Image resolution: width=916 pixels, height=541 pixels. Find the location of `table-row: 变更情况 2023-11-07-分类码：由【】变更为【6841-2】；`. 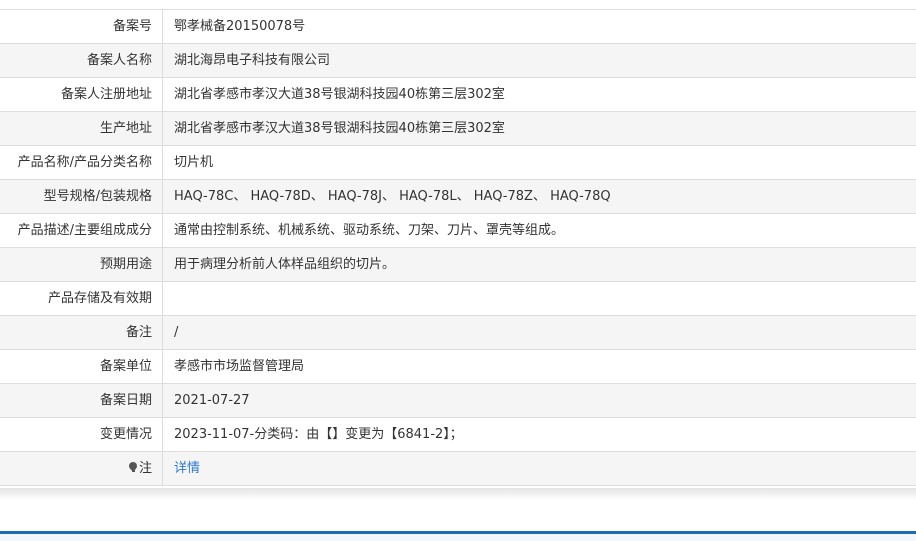

table-row: 变更情况 2023-11-07-分类码：由【】变更为【6841-2】； is located at coordinates (458, 434).